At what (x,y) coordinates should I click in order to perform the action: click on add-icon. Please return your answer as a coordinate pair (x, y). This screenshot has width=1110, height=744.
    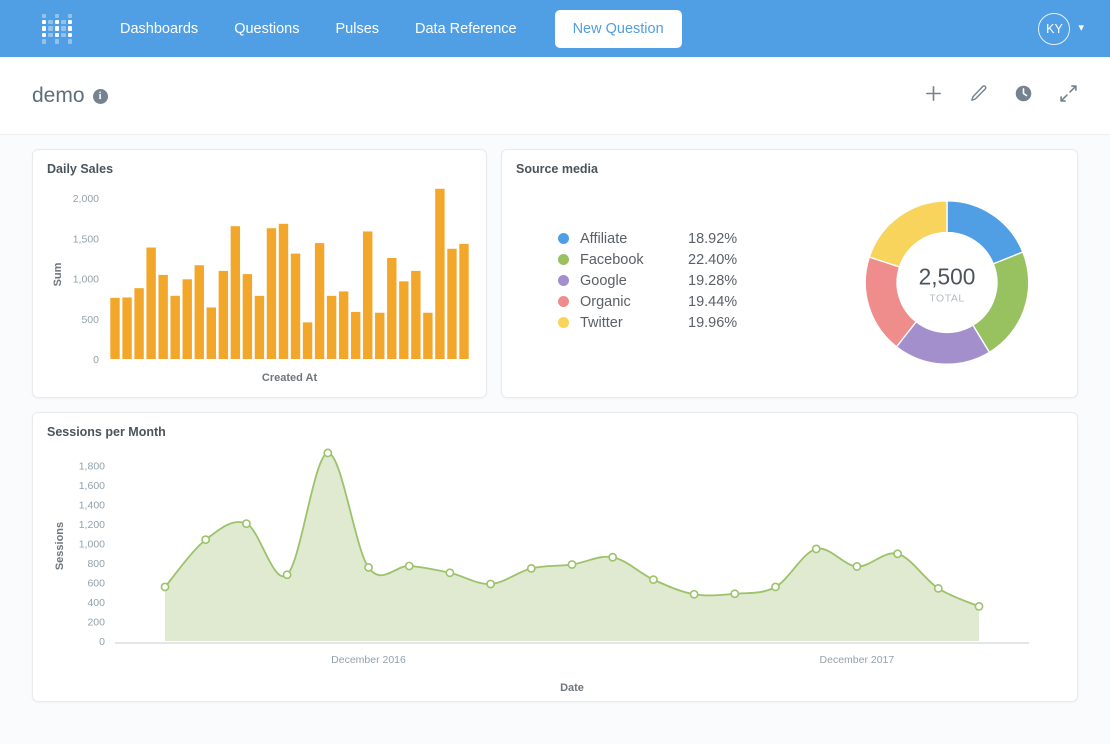
    Looking at the image, I should click on (933, 96).